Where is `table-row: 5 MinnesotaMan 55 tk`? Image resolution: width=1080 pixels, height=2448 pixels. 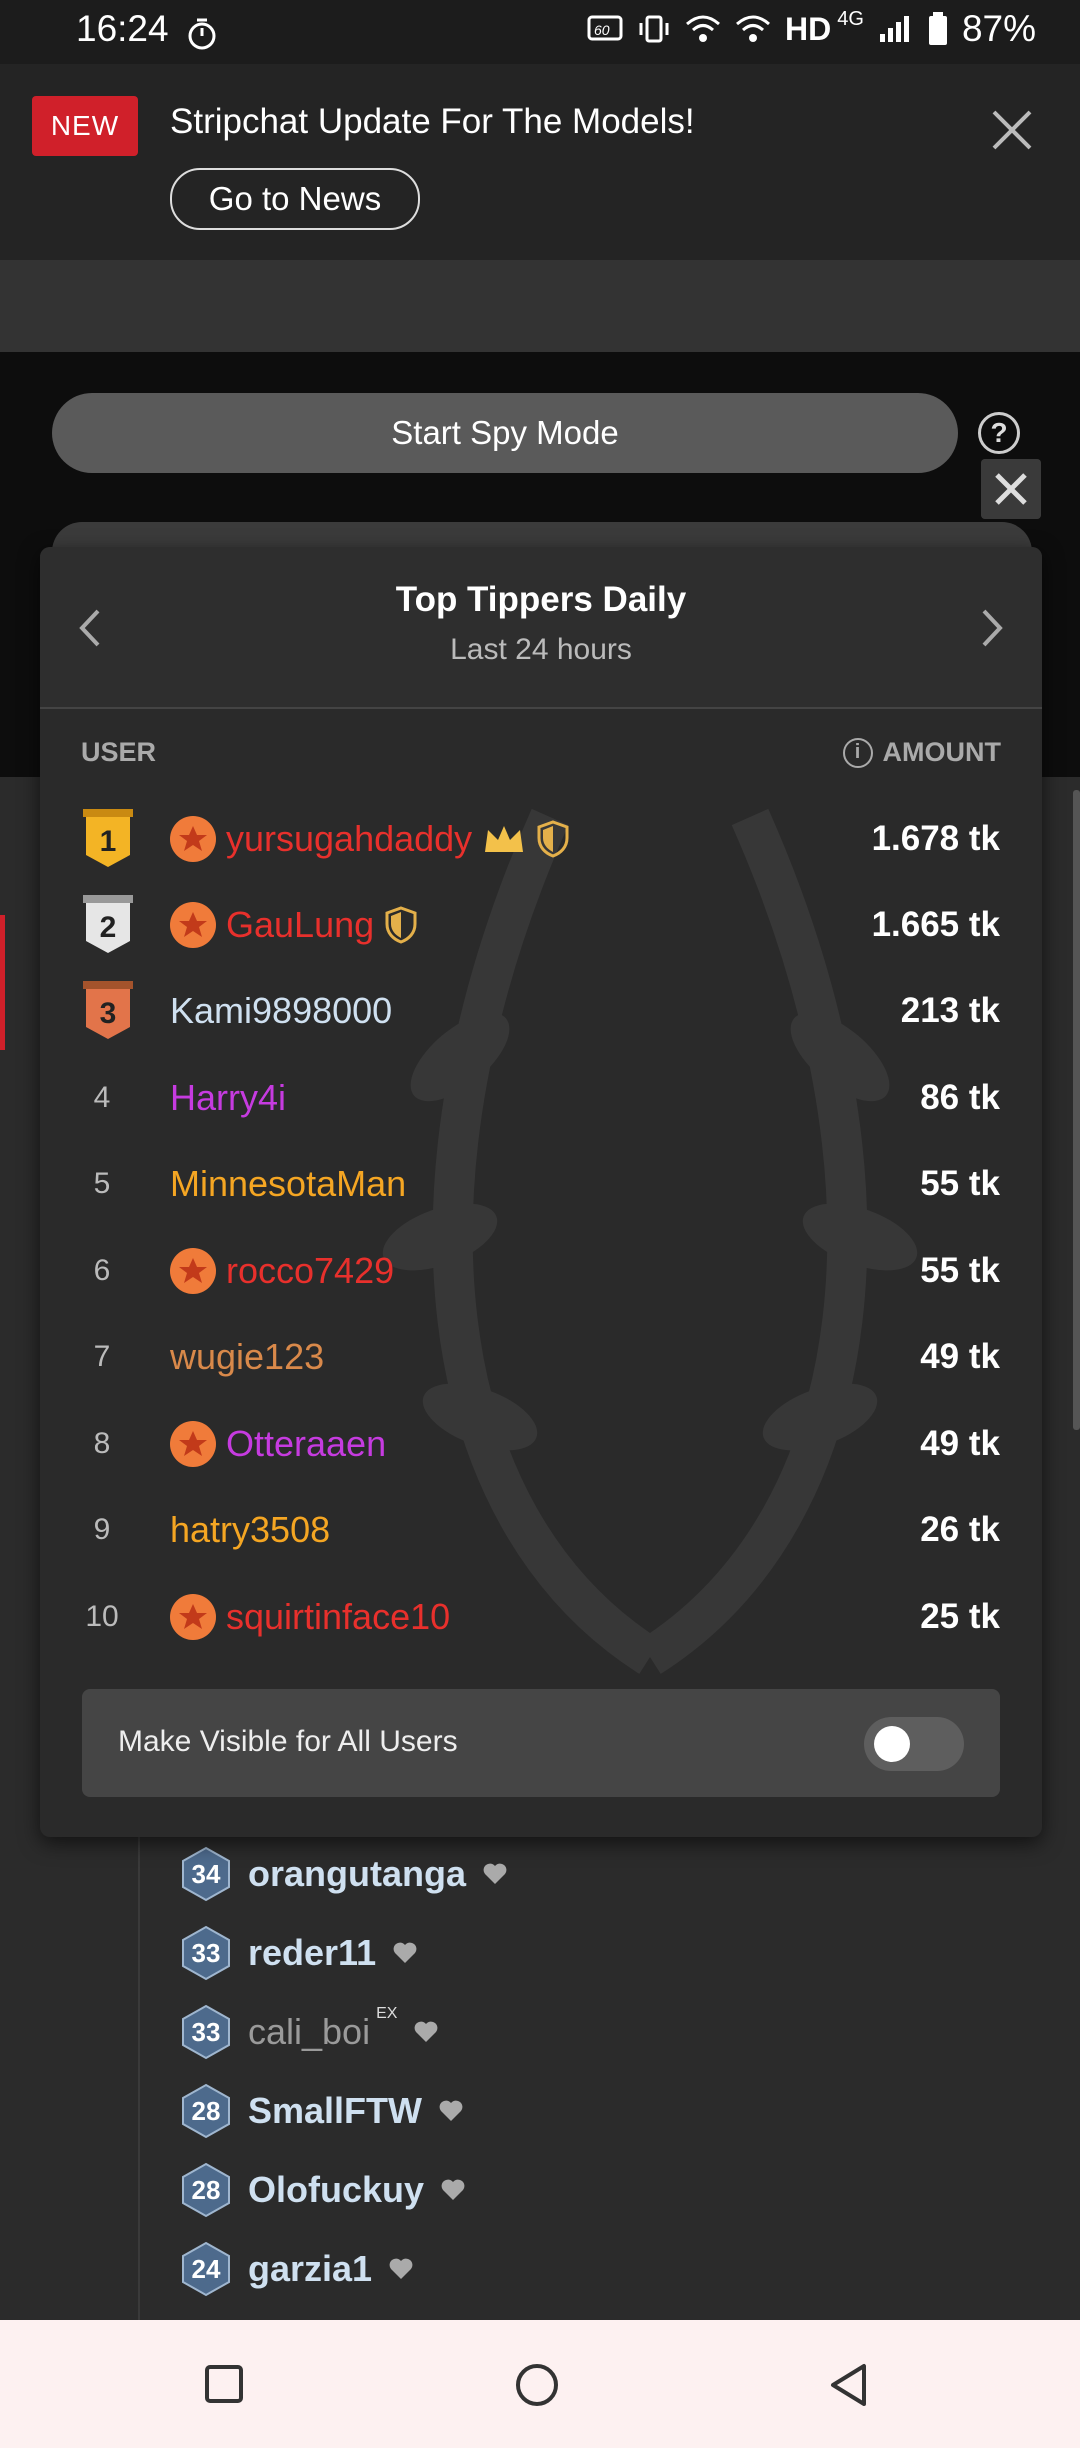
table-row: 5 MinnesotaMan 55 tk is located at coordinates (541, 1184).